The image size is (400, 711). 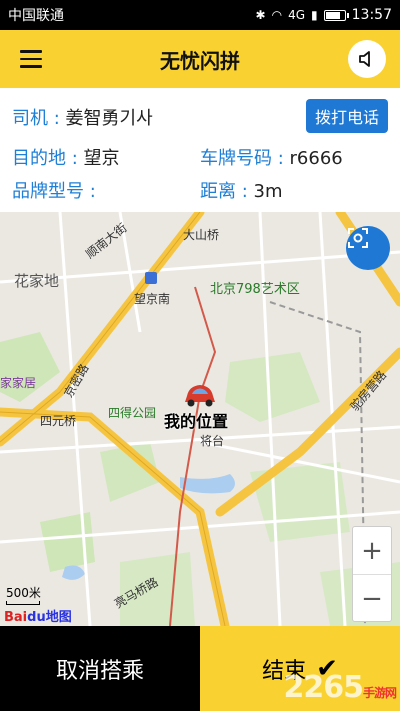 I want to click on map-label-jiaju: 家家居, so click(x=18, y=383).